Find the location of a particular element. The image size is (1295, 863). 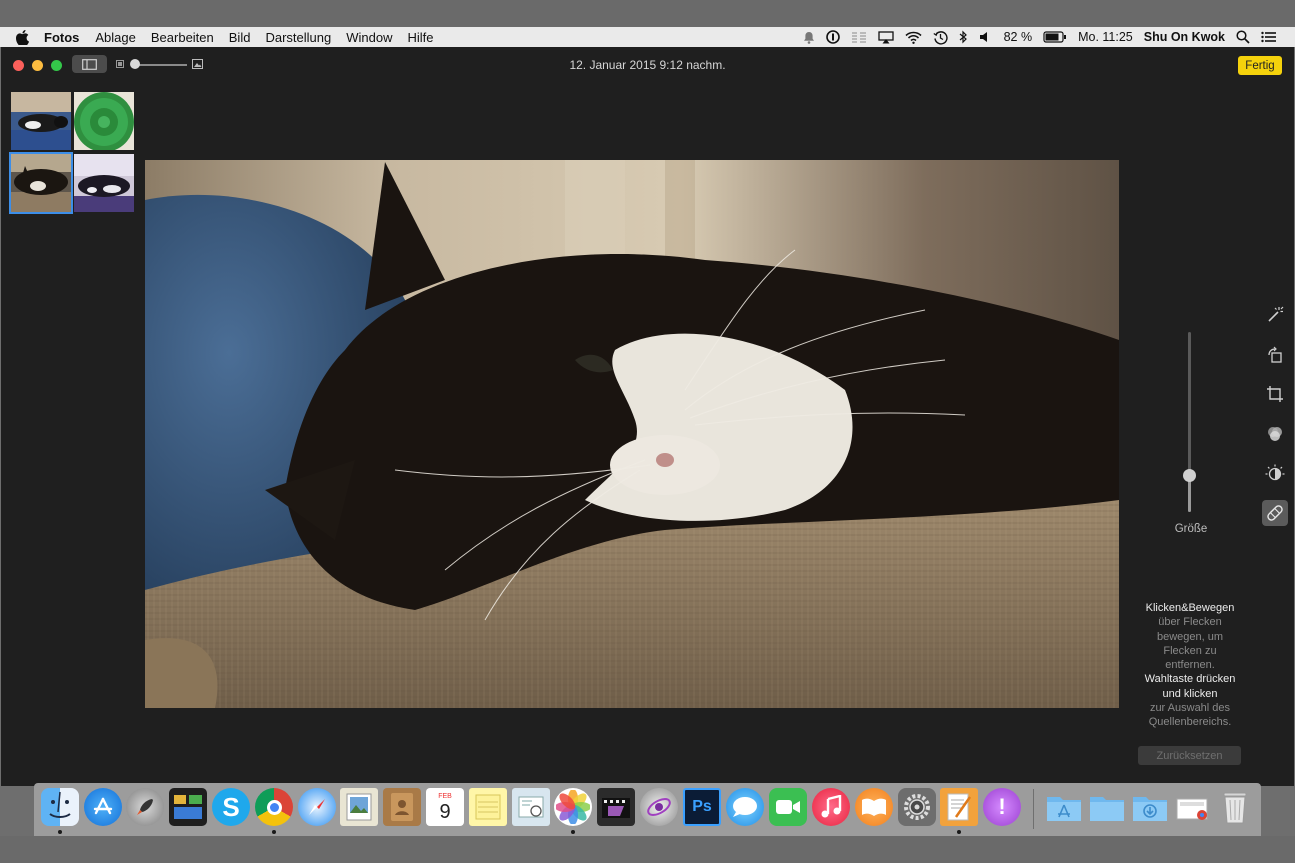

photoshop-label: Ps is located at coordinates (702, 806).